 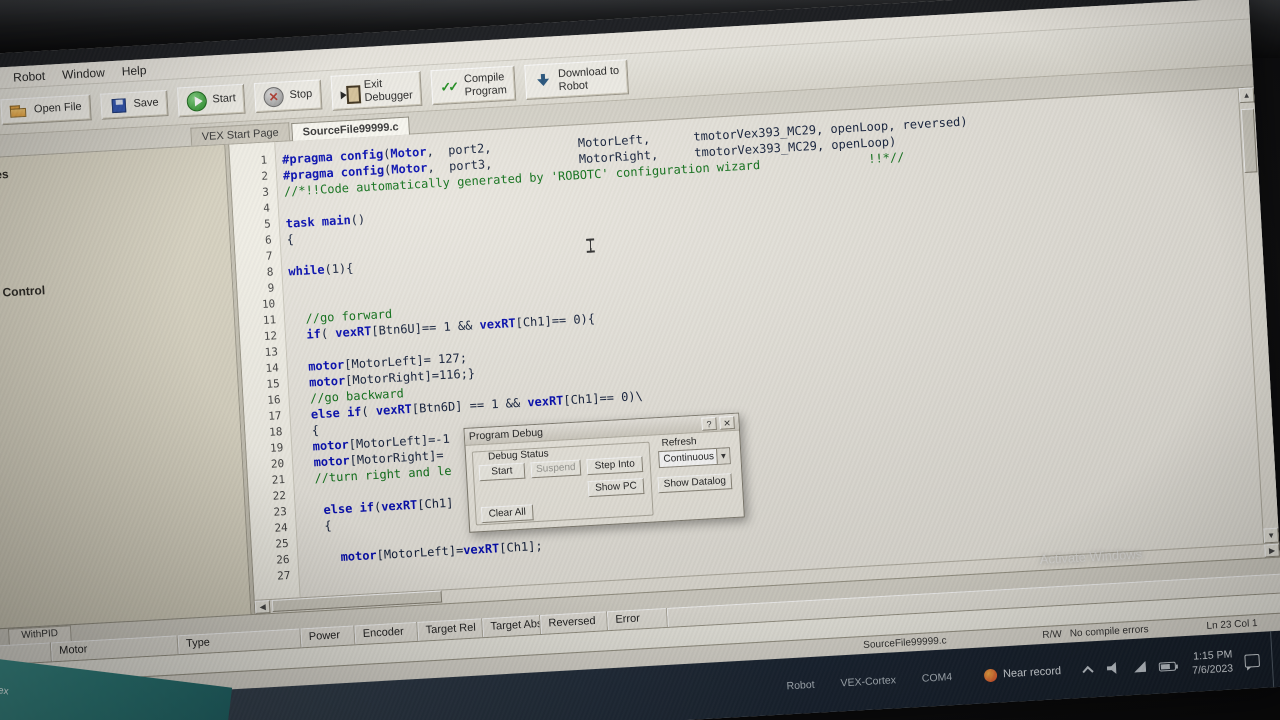 I want to click on desktop-fragment-label: ex, so click(x=5, y=691).